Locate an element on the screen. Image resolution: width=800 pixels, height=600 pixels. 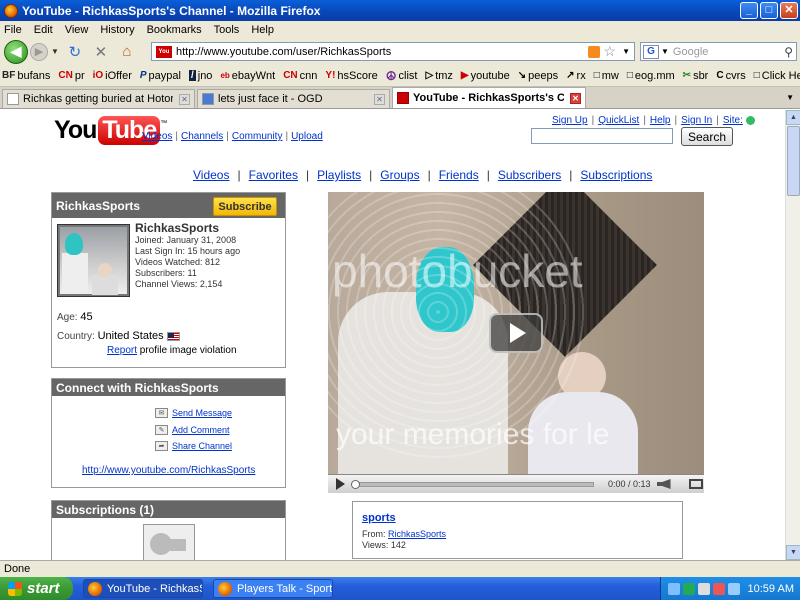
channel-nav-groups: Groups is located at coordinates (399, 175).